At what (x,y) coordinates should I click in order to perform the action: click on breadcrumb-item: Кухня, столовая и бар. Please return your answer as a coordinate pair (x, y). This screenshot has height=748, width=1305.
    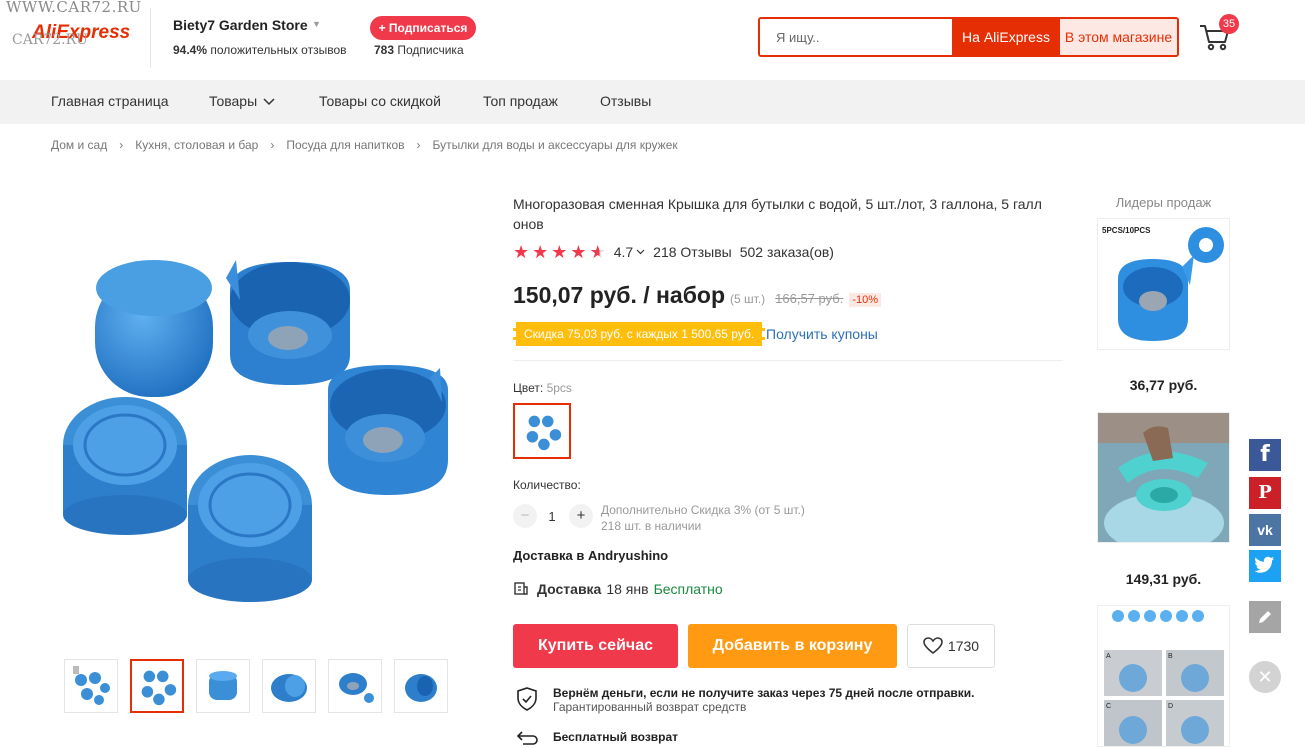
    Looking at the image, I should click on (196, 145).